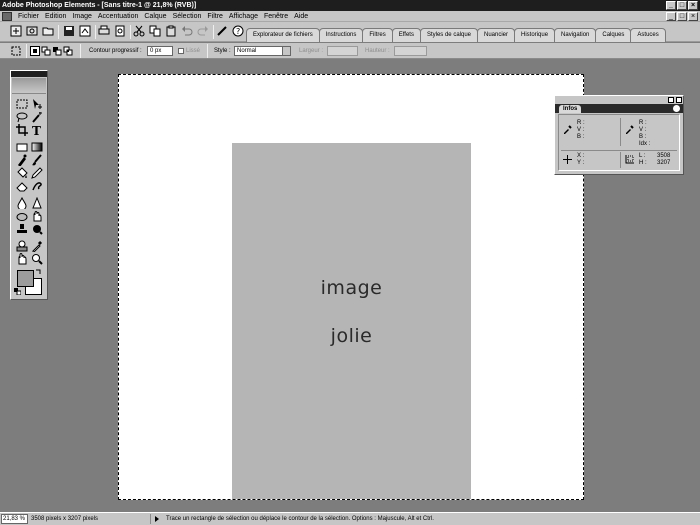 This screenshot has height=525, width=700. Describe the element at coordinates (37, 160) in the screenshot. I see `brush-icon` at that location.